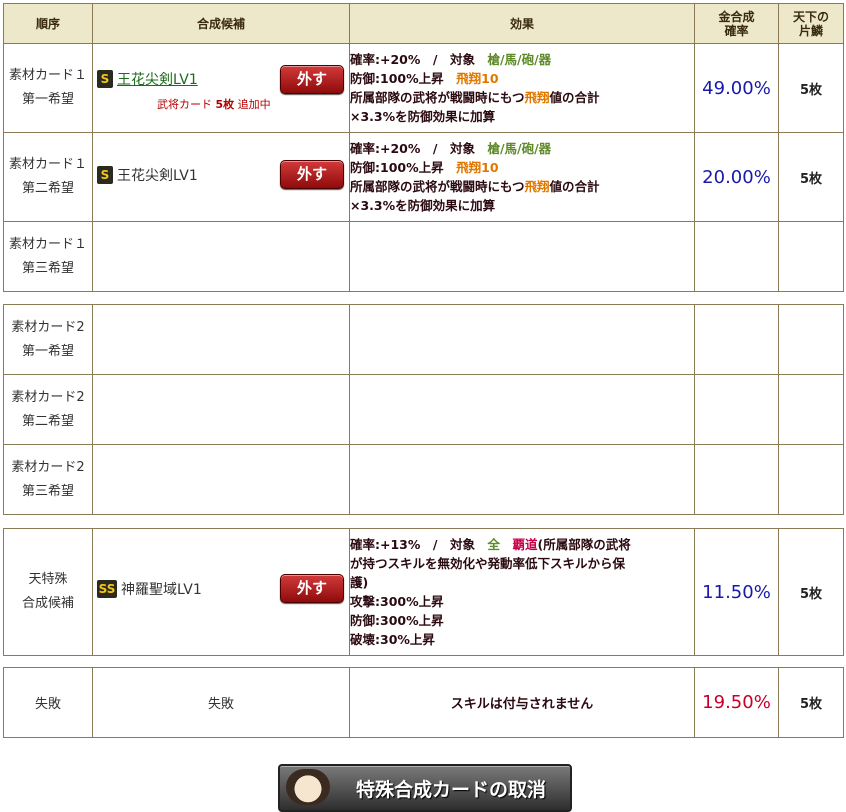 The image size is (846, 812). What do you see at coordinates (48, 409) in the screenshot?
I see `order-cell: 素材カード2 第二希望` at bounding box center [48, 409].